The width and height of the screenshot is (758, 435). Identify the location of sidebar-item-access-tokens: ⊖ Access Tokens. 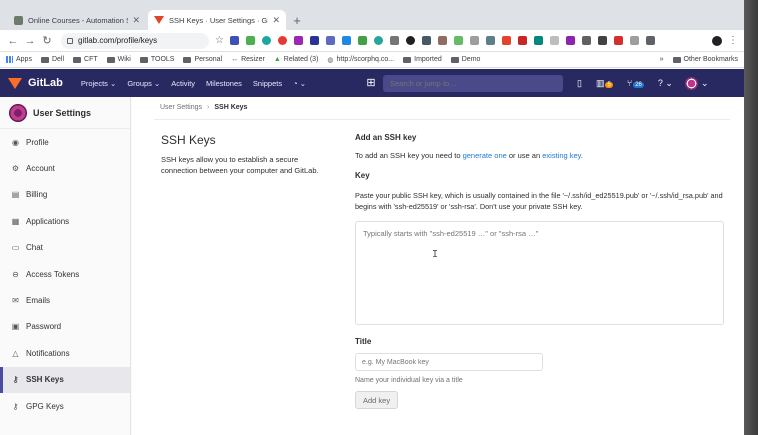
(65, 274).